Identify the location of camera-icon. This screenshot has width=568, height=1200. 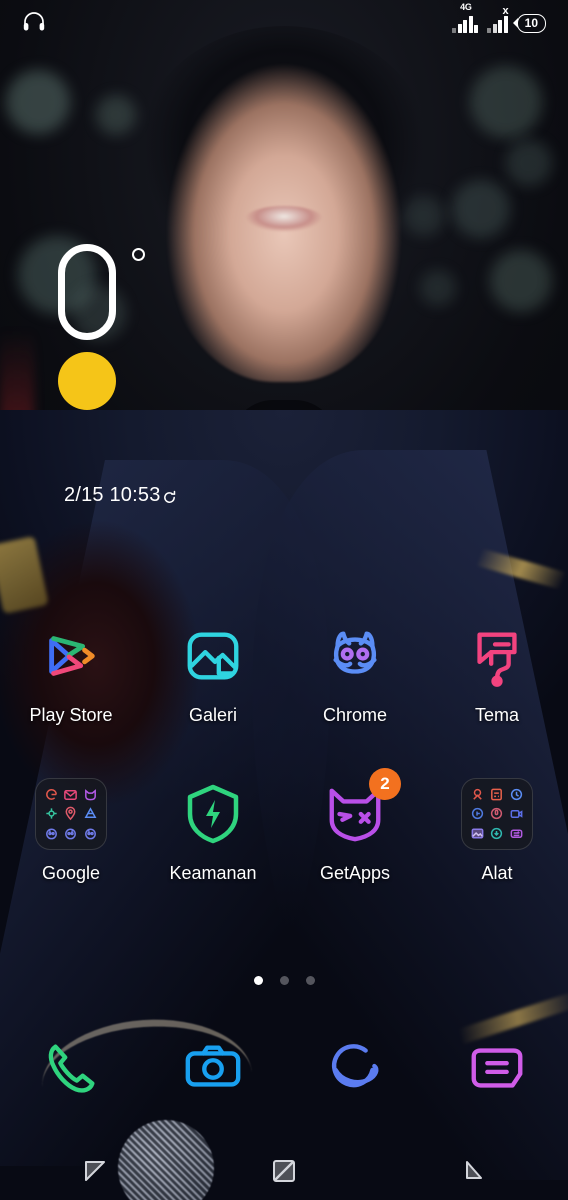
(213, 1068).